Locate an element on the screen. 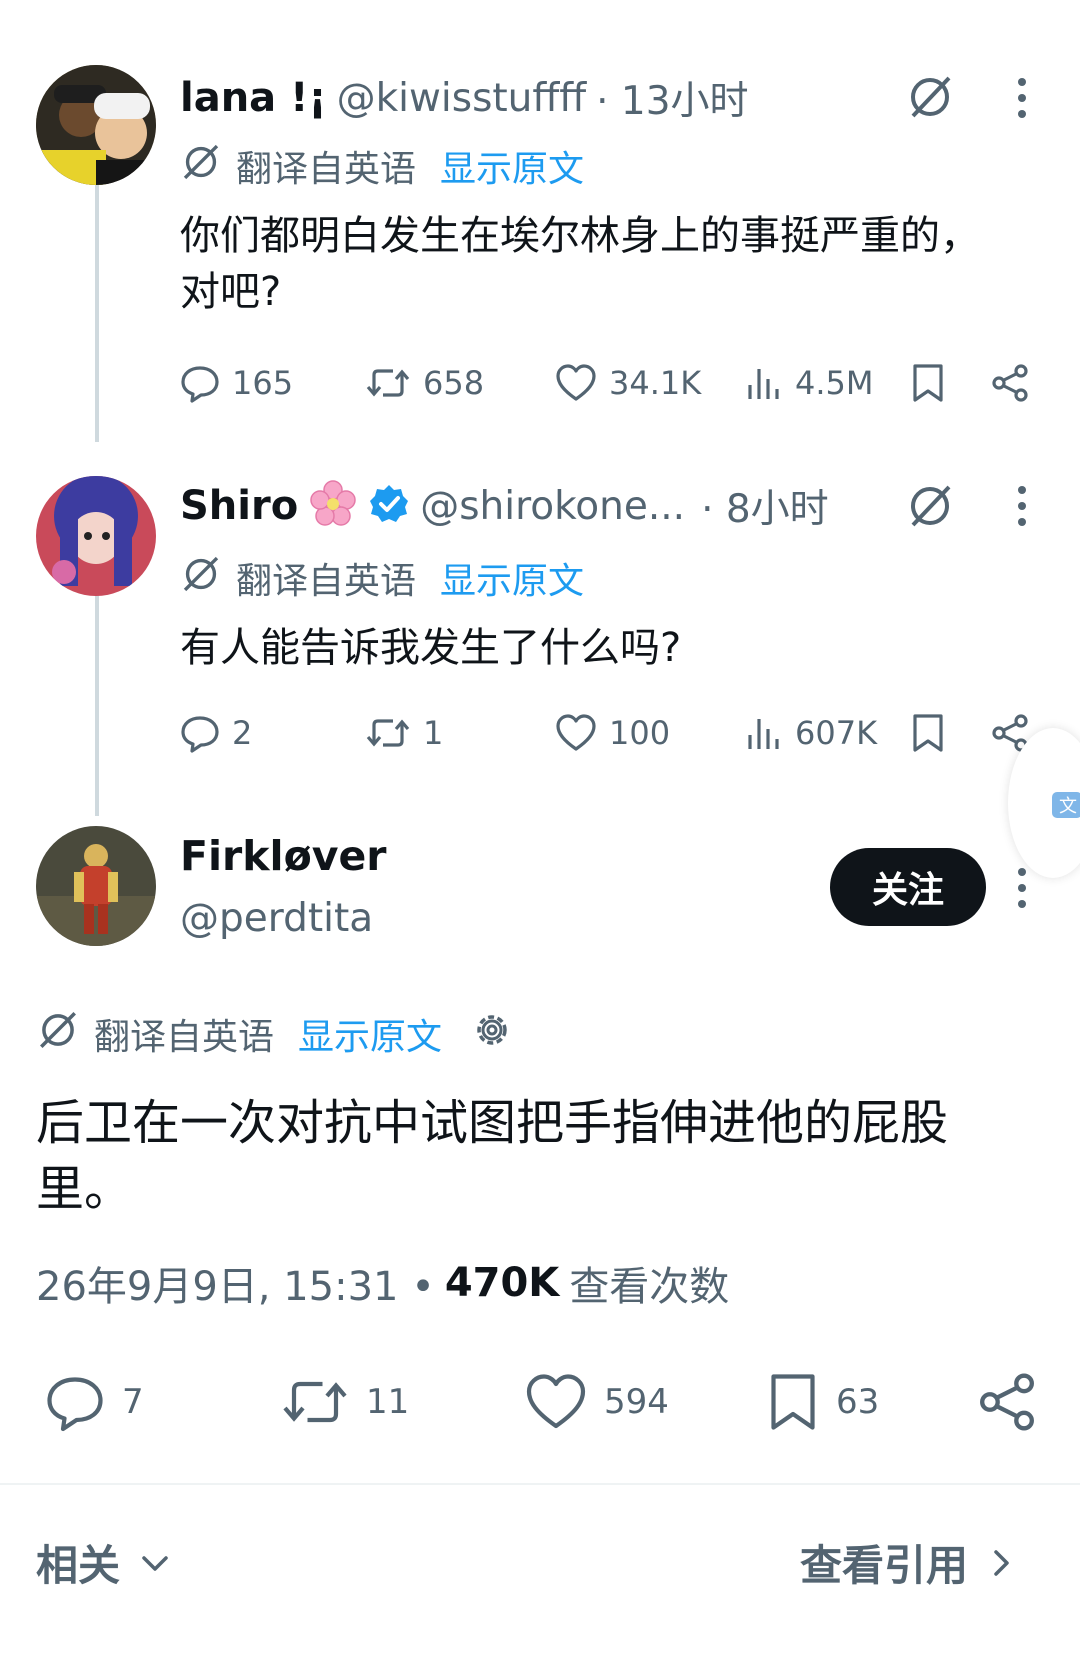 The image size is (1080, 1676). like-button: 100 is located at coordinates (650, 733).